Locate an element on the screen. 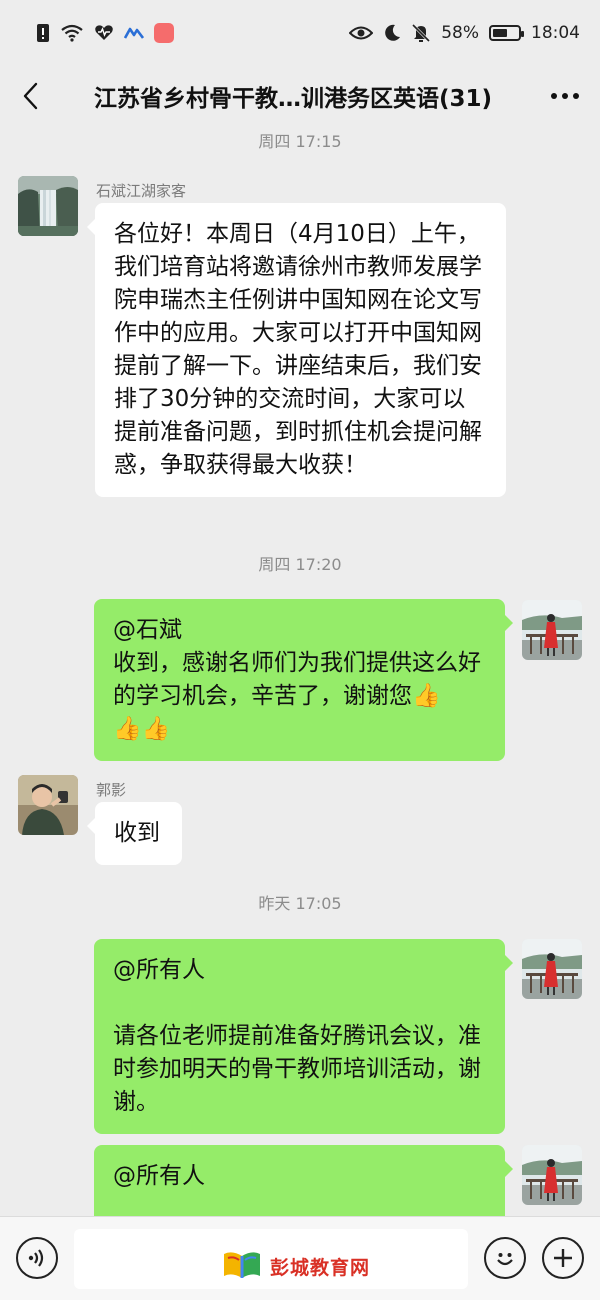  heart-icon is located at coordinates (104, 33).